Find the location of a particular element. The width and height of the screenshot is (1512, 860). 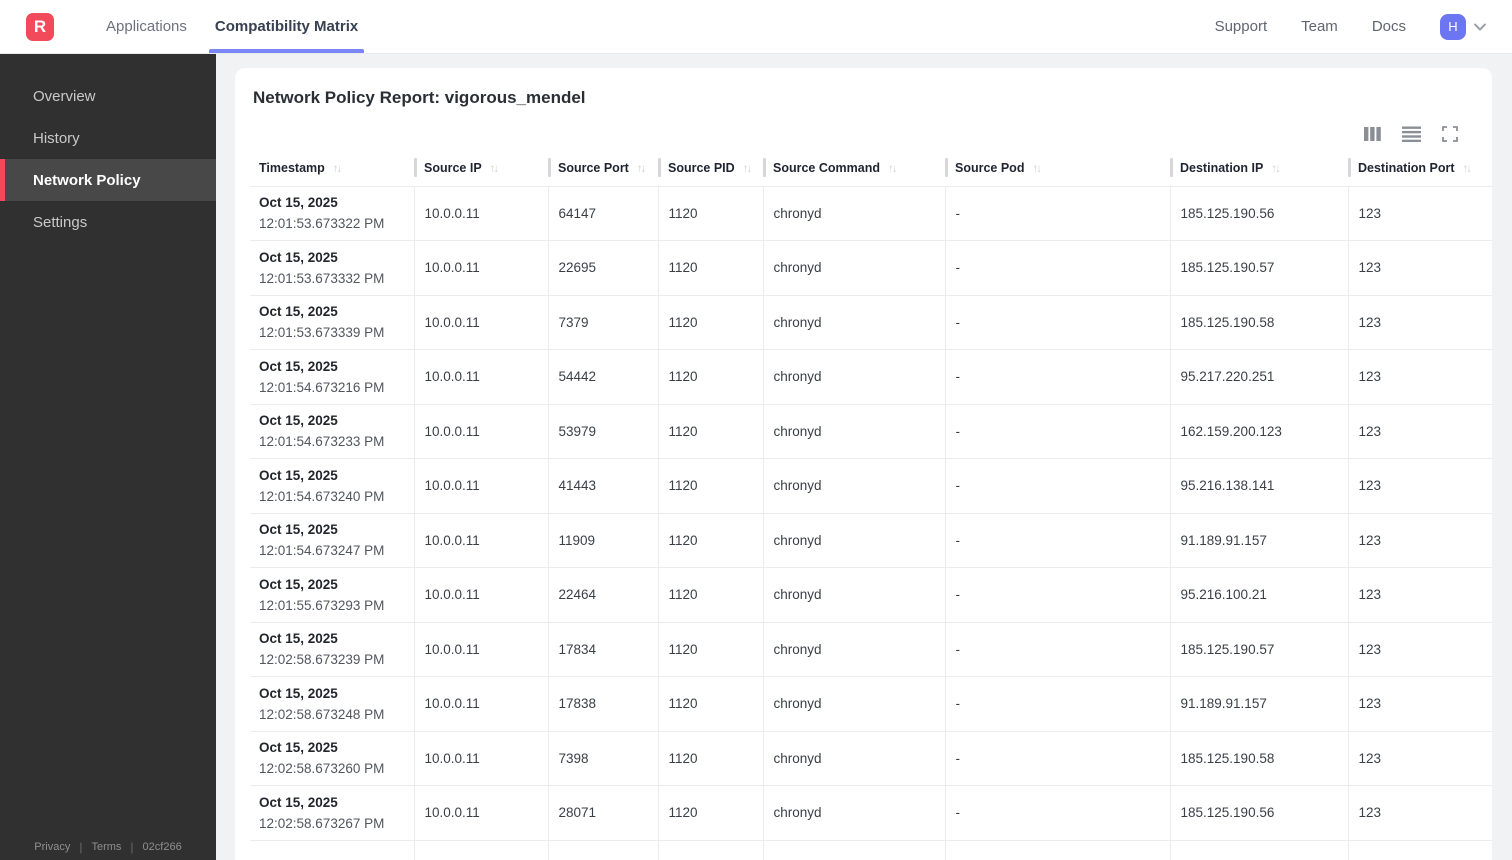

column-header-source_command: Source Command ↑↓ is located at coordinates (854, 171).